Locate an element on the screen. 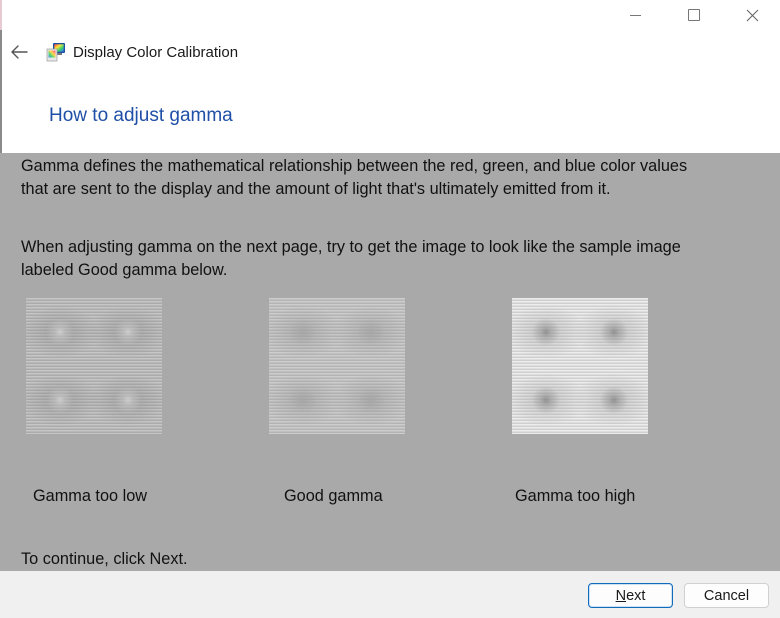 The width and height of the screenshot is (780, 618). caption-gamma-too-low: Gamma too low is located at coordinates (90, 496).